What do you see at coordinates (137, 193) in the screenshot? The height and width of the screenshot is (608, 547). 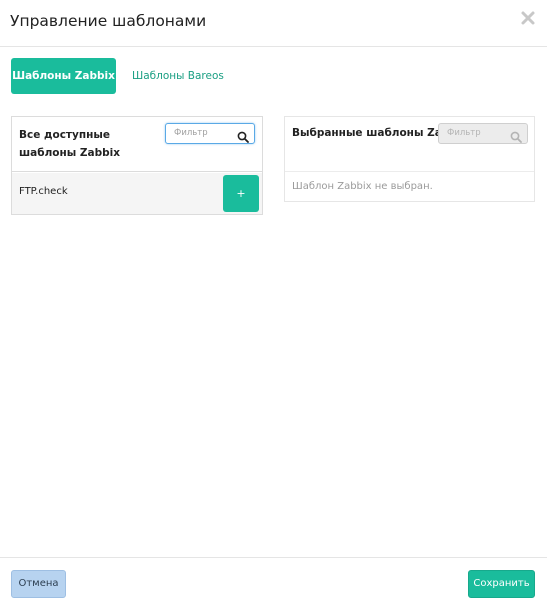 I see `list-item: FTP.check +` at bounding box center [137, 193].